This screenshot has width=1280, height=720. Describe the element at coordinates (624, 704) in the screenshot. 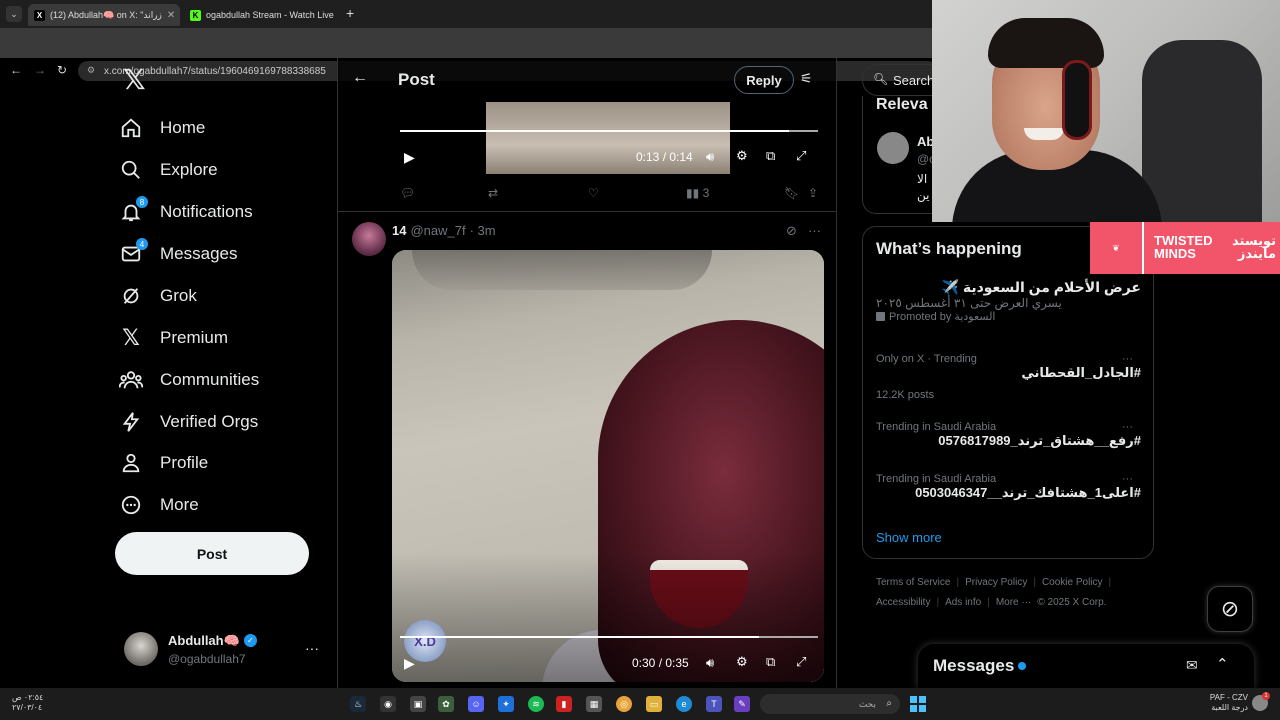

I see `chrome-icon: ◎` at that location.